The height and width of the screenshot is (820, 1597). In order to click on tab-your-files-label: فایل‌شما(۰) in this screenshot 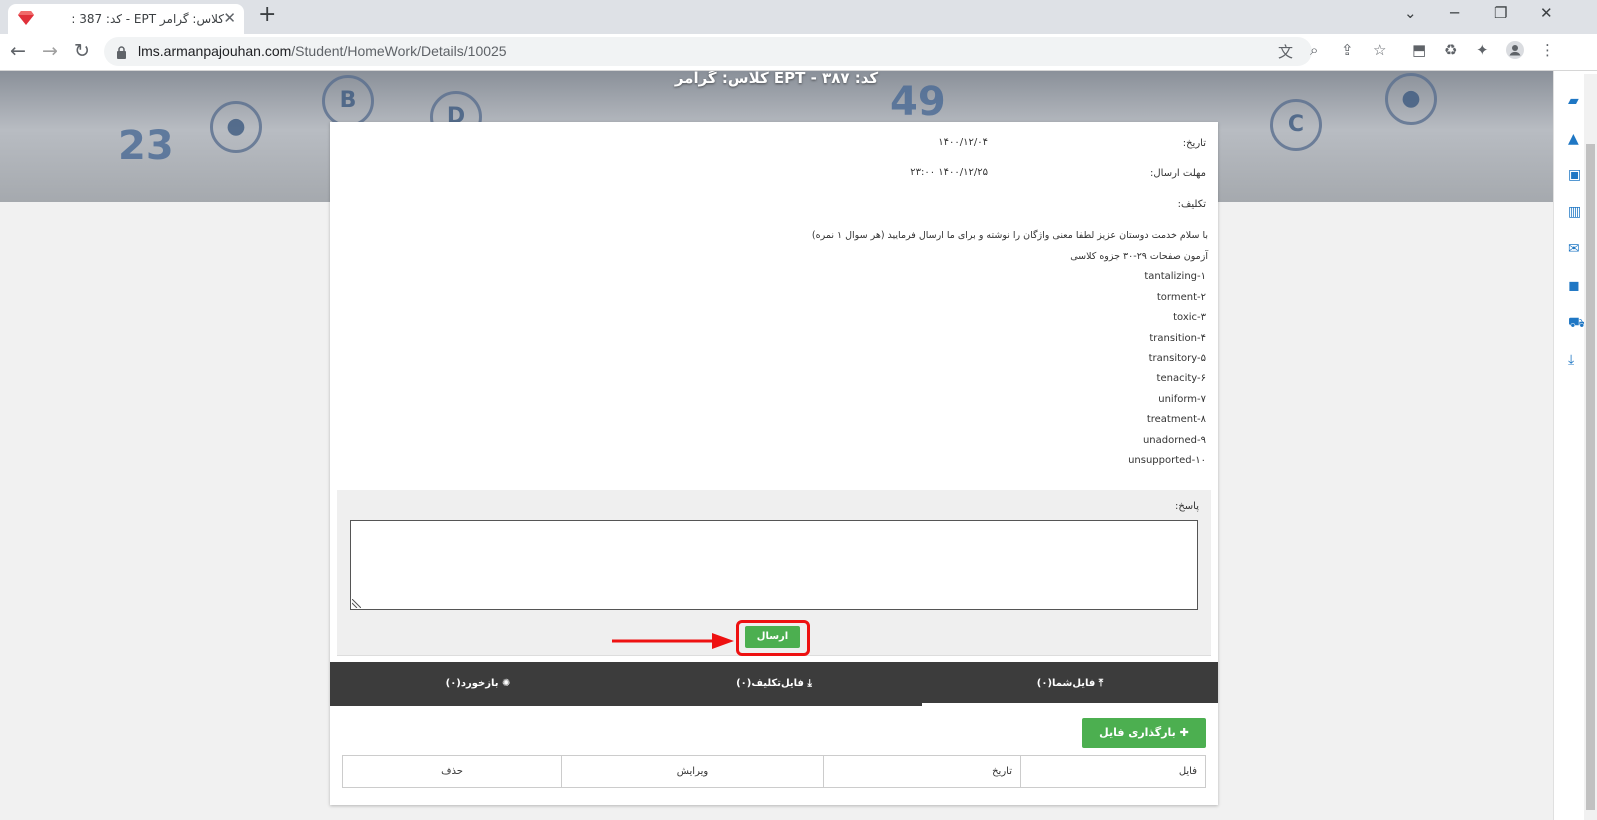, I will do `click(1066, 683)`.